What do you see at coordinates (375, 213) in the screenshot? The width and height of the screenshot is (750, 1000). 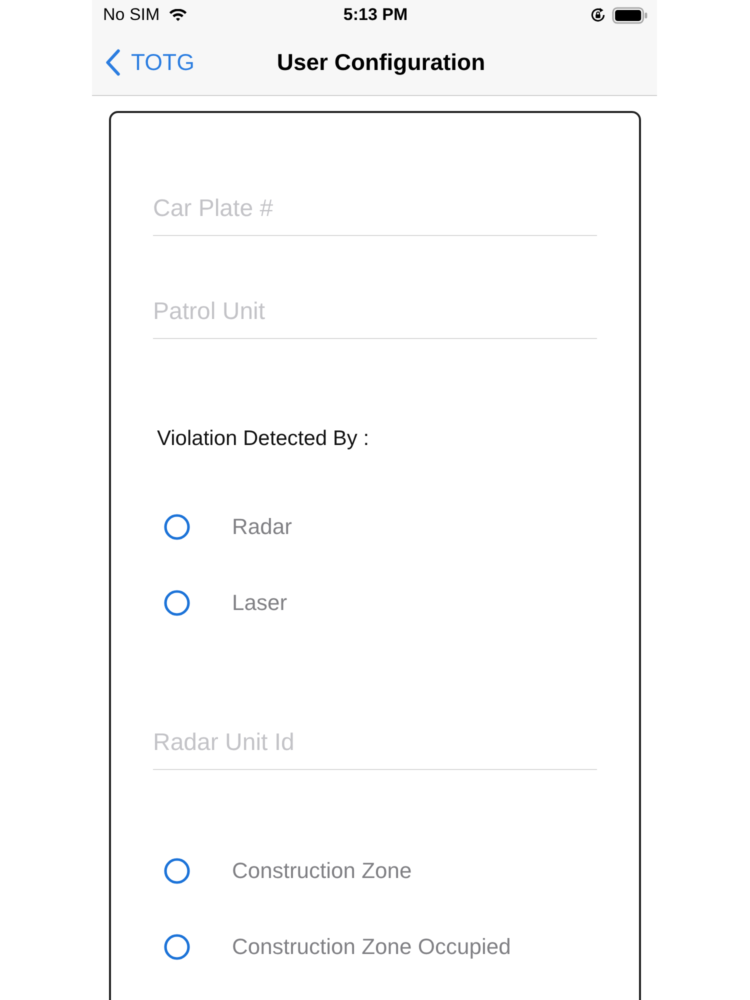 I see `text-field: Car Plate #` at bounding box center [375, 213].